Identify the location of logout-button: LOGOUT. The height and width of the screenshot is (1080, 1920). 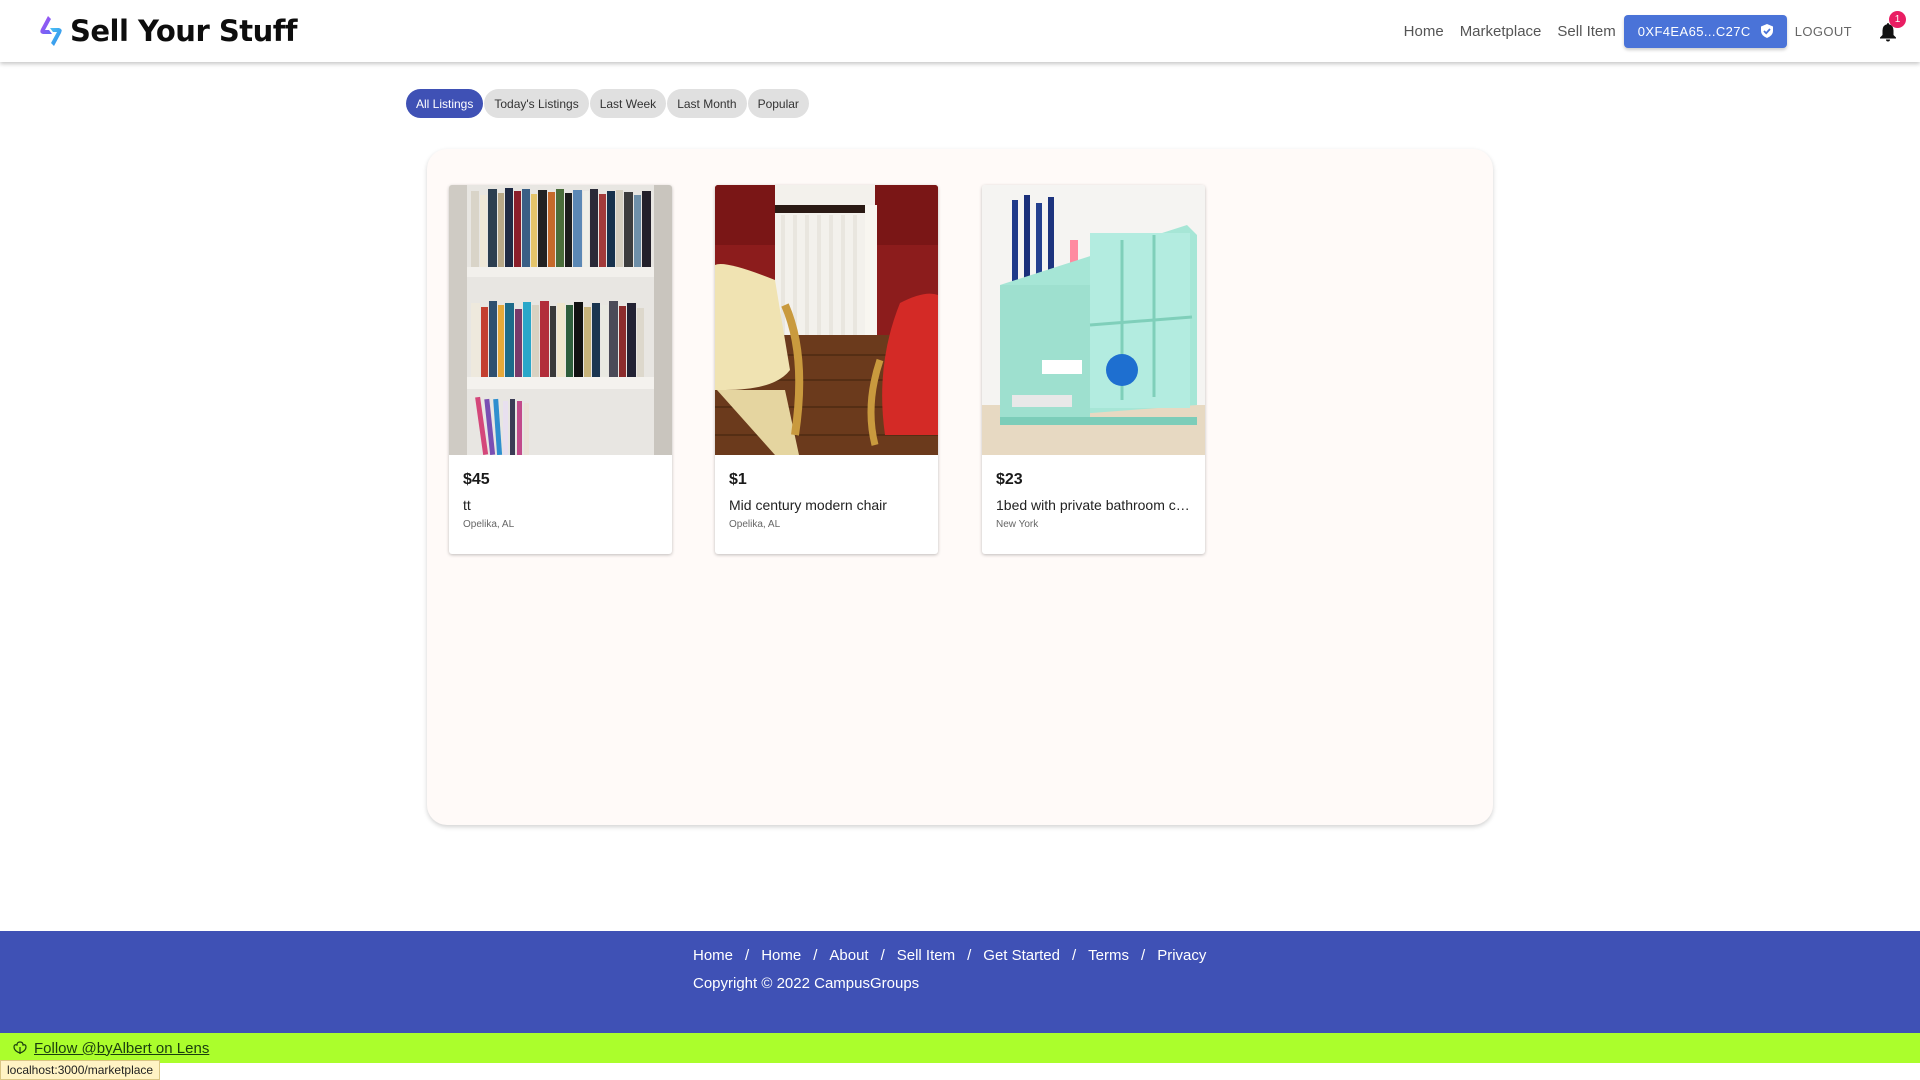
(1823, 31).